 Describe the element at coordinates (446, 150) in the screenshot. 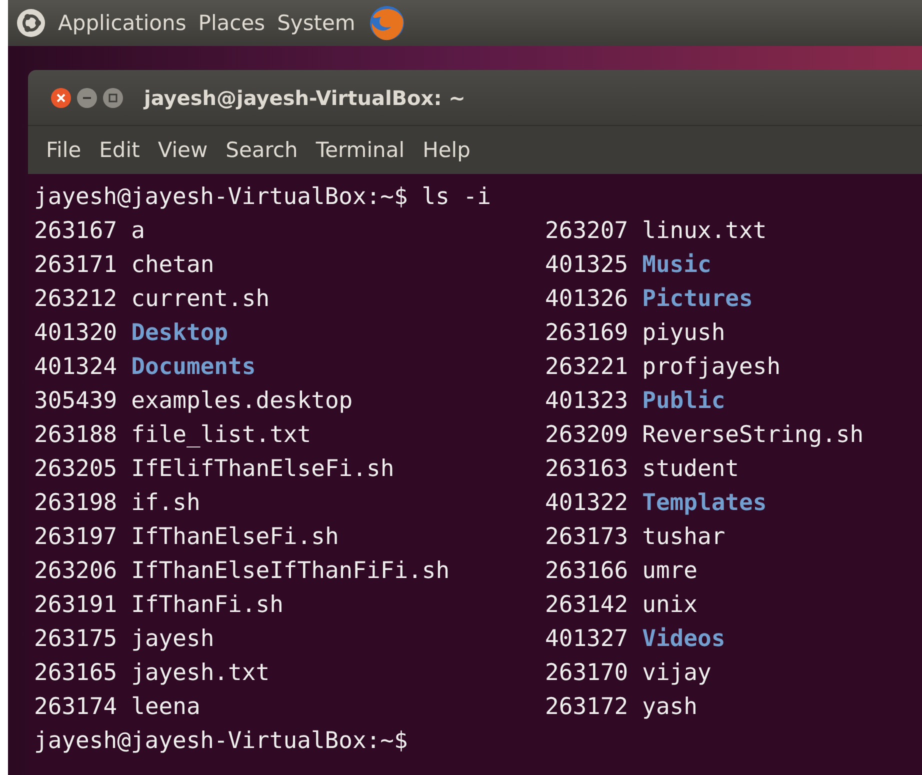

I see `menu-item: Help` at that location.